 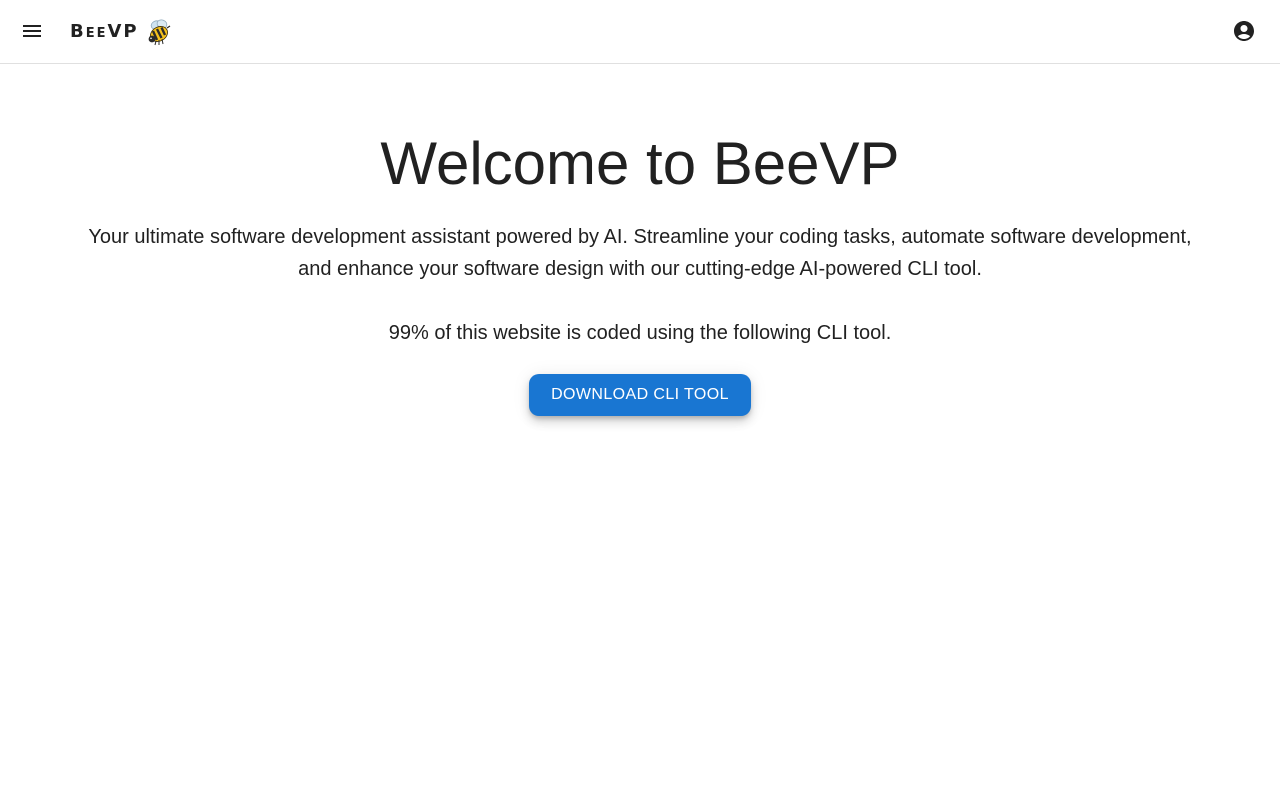 I want to click on account-circle-icon, so click(x=1244, y=32).